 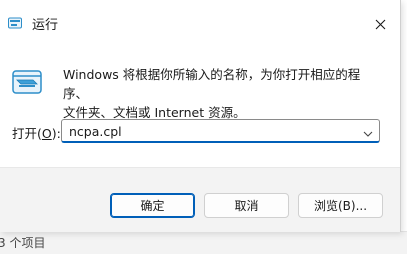 I want to click on background-status-text: 3 个项目, so click(x=23, y=243).